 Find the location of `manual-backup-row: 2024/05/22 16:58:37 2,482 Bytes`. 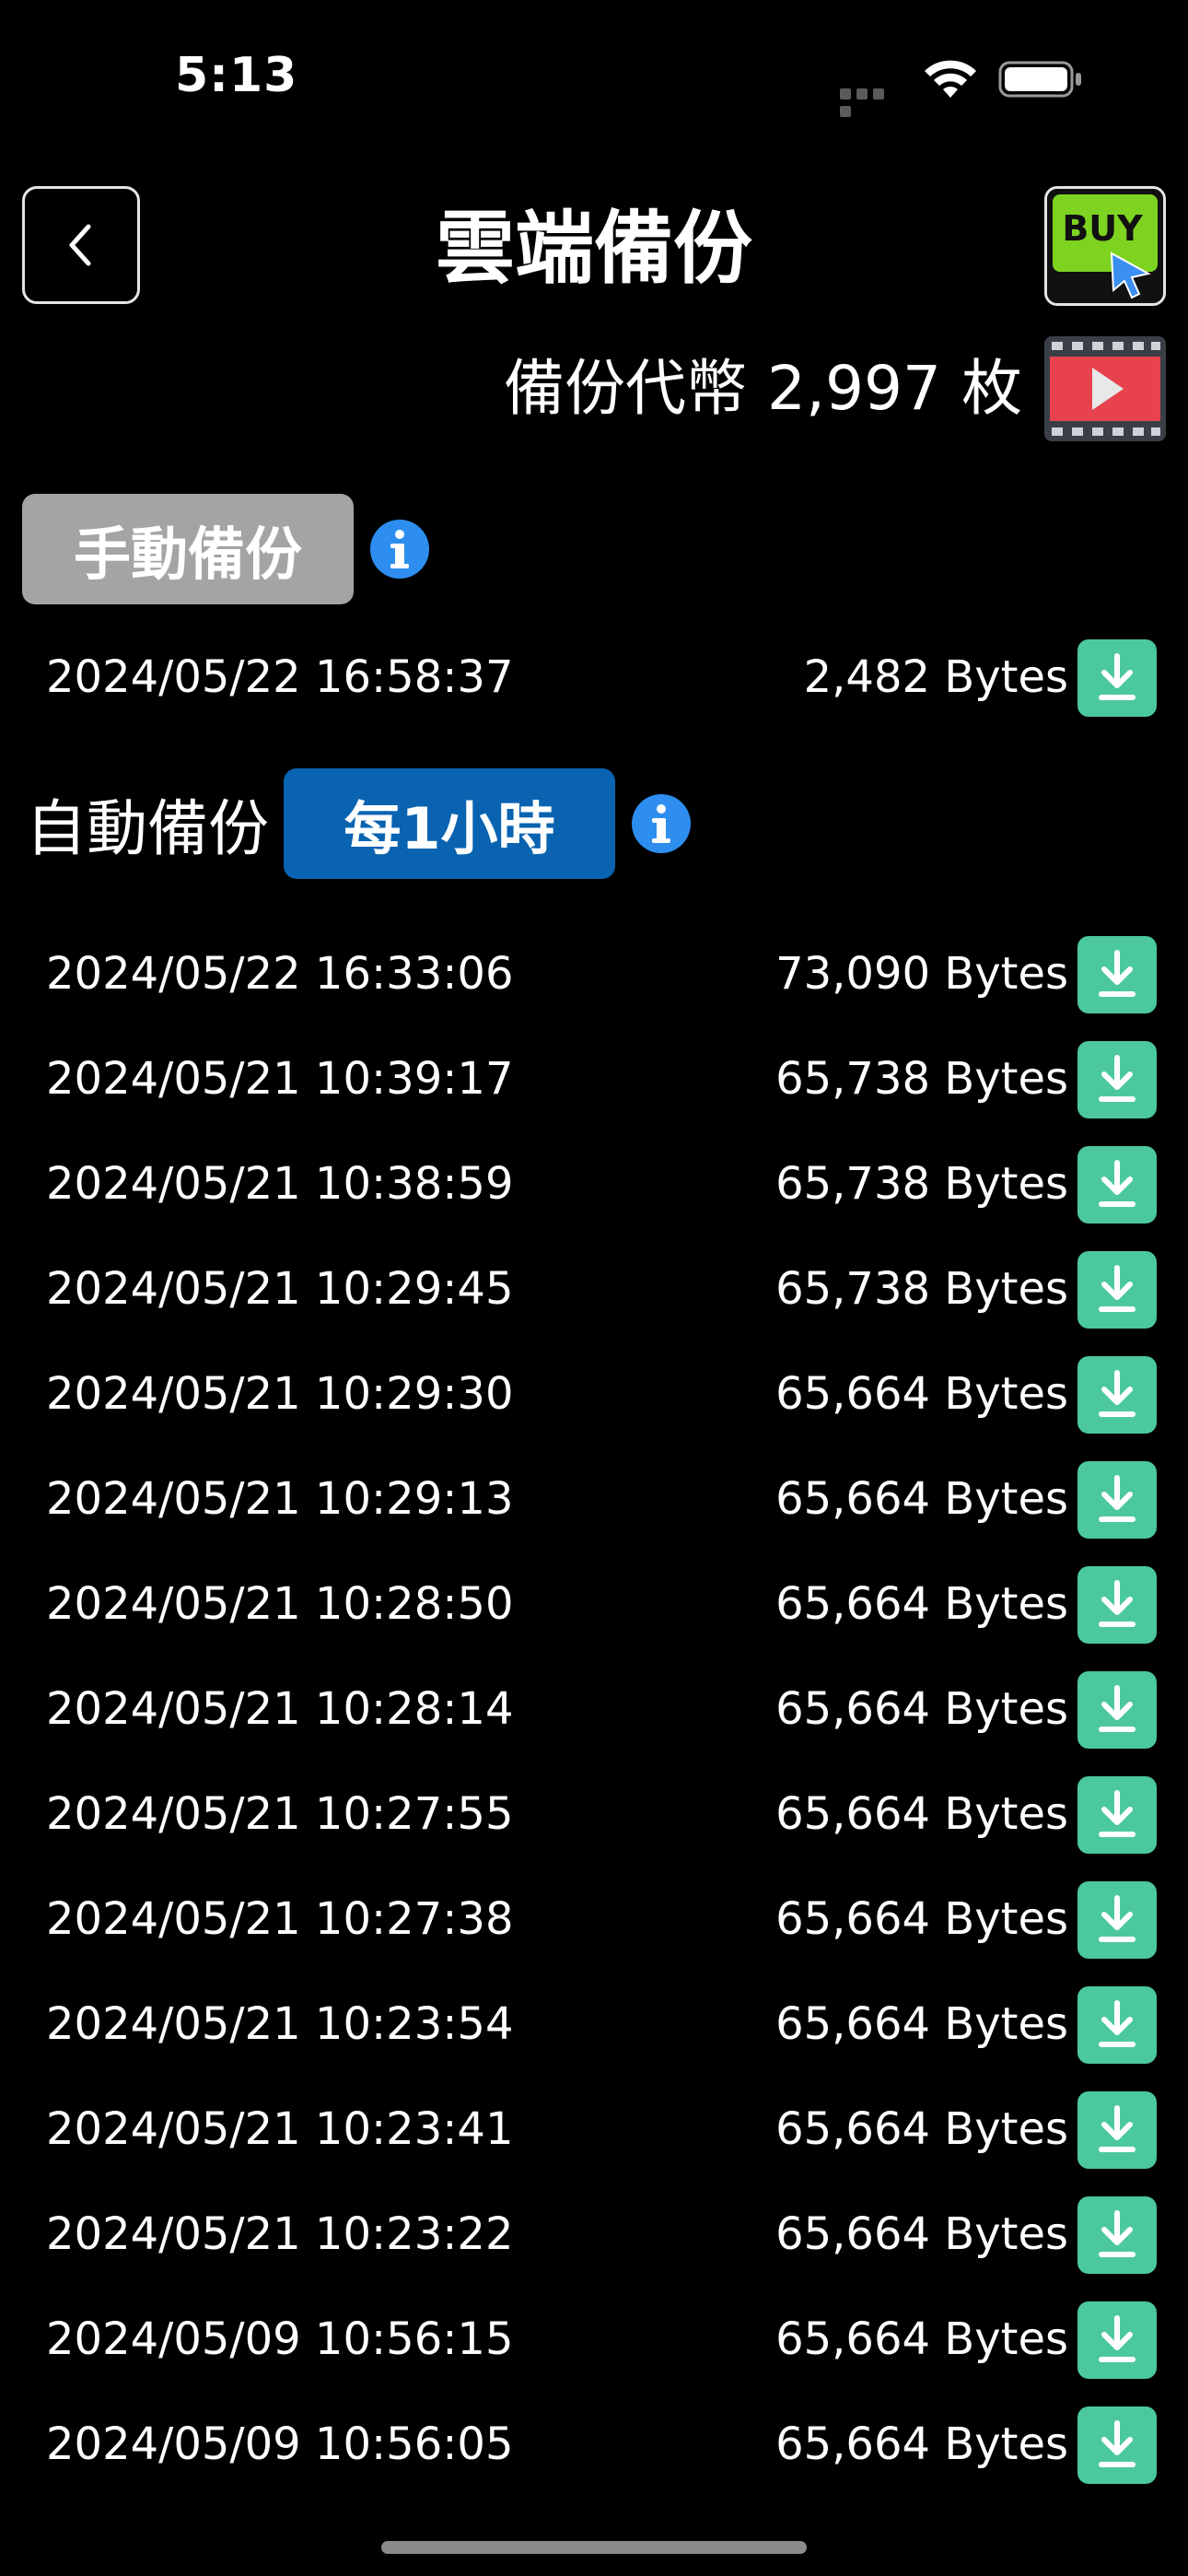

manual-backup-row: 2024/05/22 16:58:37 2,482 Bytes is located at coordinates (594, 677).